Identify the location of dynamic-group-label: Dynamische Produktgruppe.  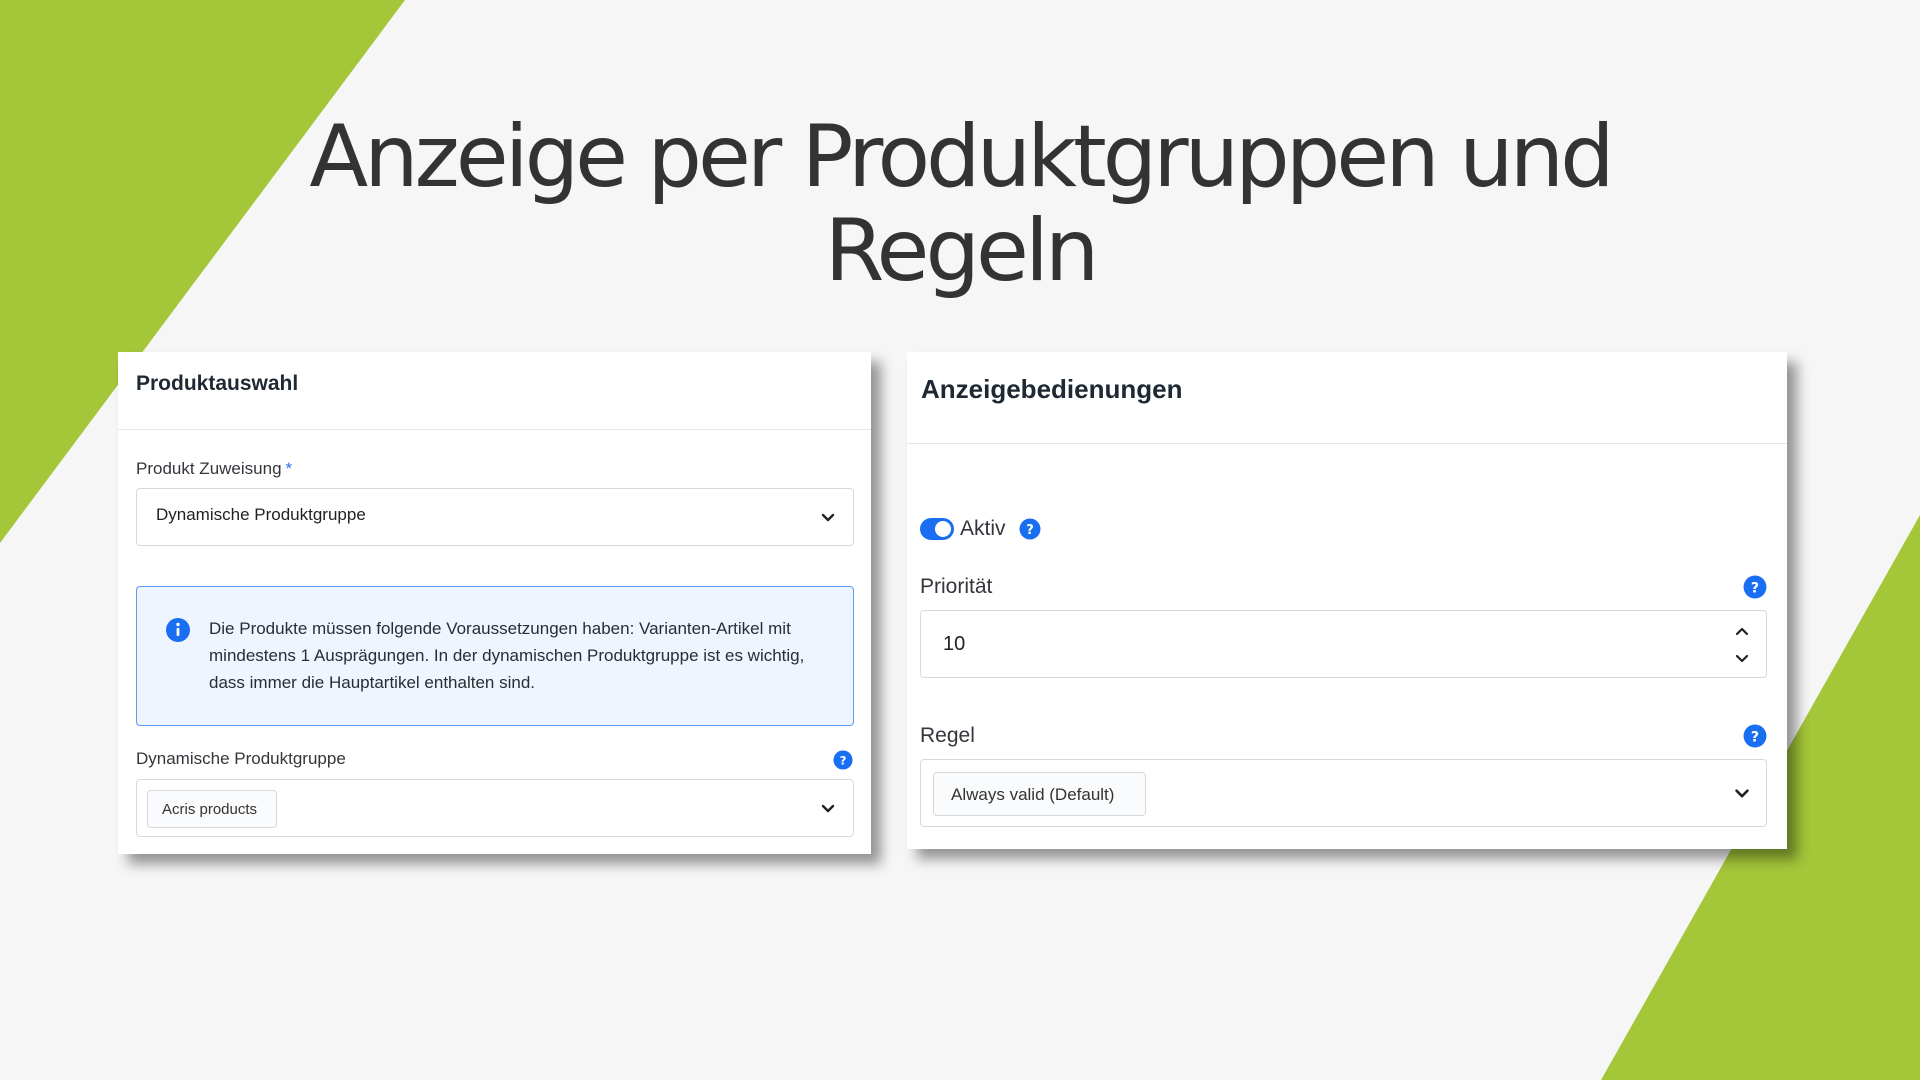
(241, 758).